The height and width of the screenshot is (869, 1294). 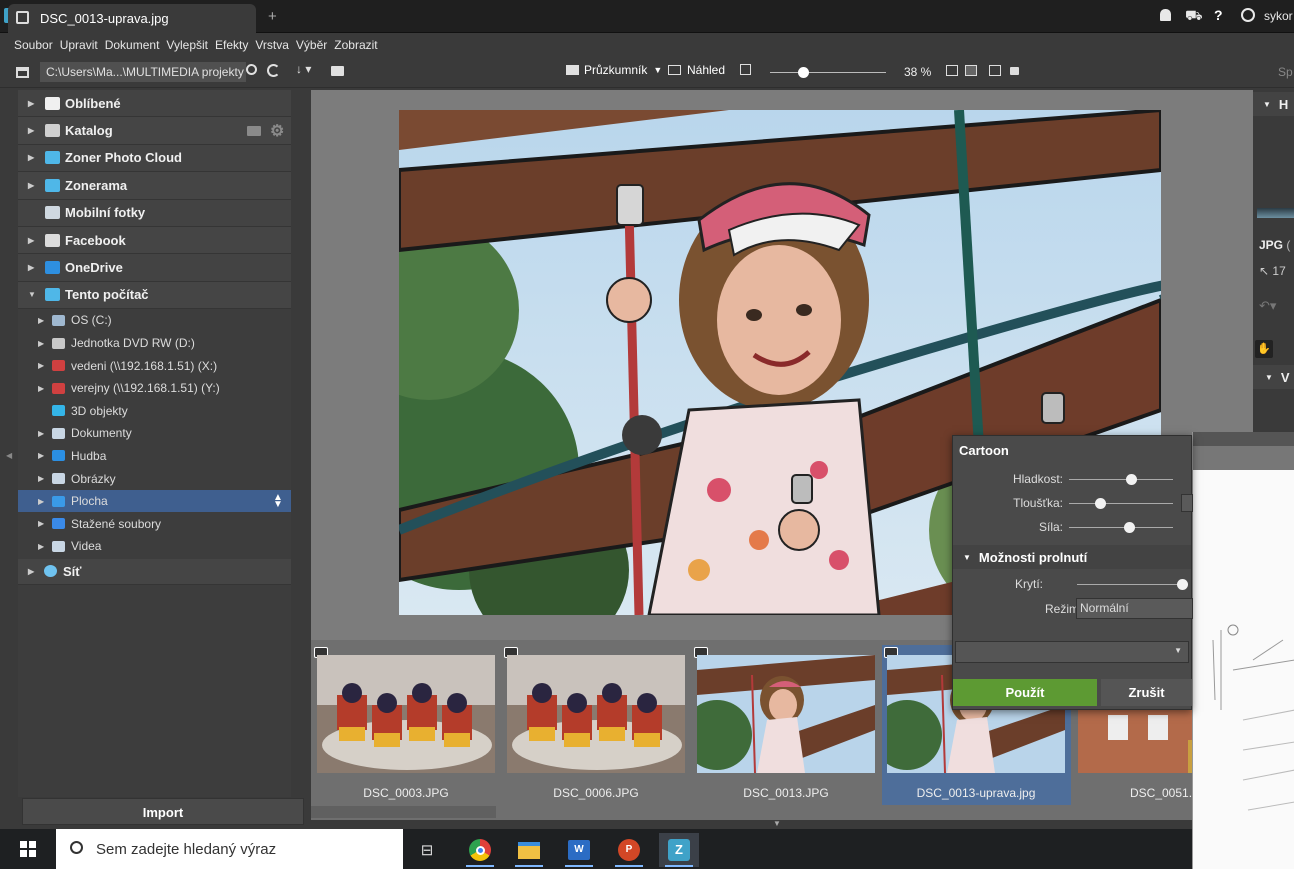 I want to click on nav-item-katalog: ▶ Katalog ⚙, so click(x=154, y=131).